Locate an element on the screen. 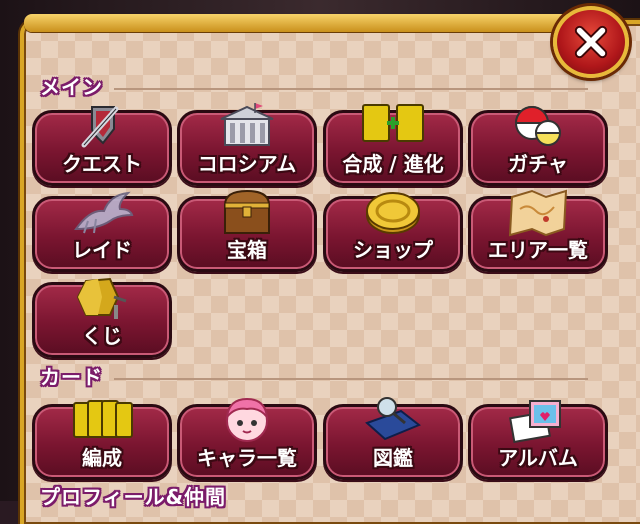 Image resolution: width=640 pixels, height=524 pixels. close-icon is located at coordinates (591, 42).